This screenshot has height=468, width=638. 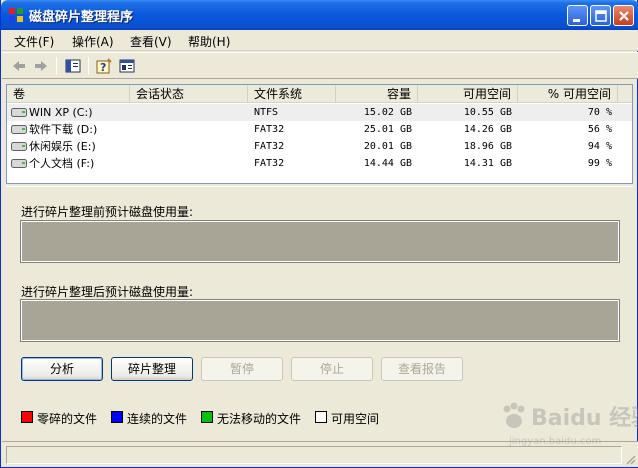 I want to click on volume-name: 软件下载 (D:), so click(x=63, y=129).